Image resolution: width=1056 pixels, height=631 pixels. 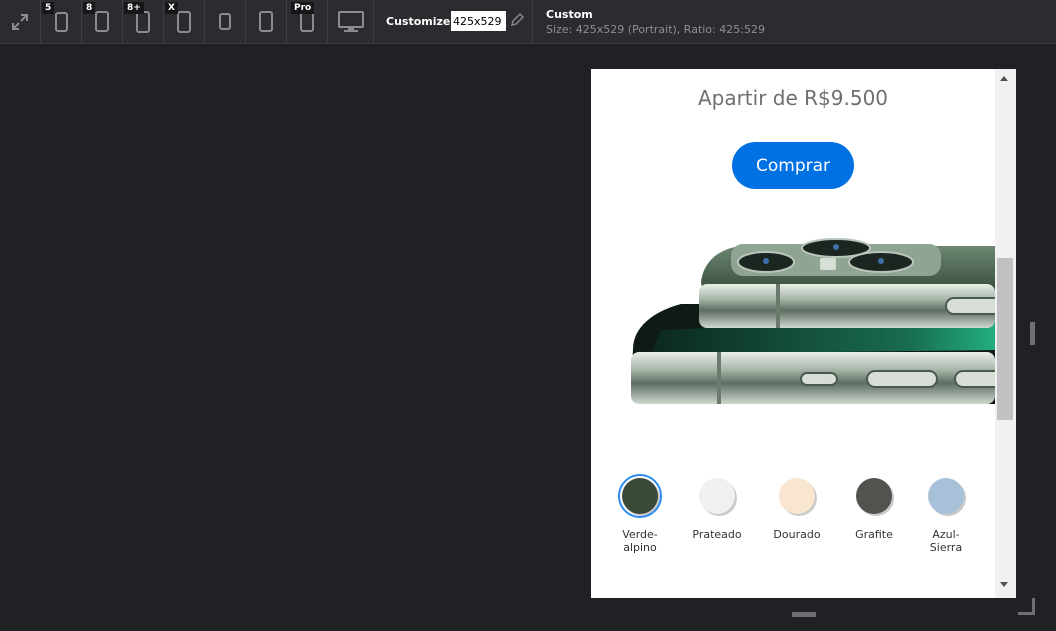 What do you see at coordinates (532, 21) in the screenshot?
I see `toolbar-divider` at bounding box center [532, 21].